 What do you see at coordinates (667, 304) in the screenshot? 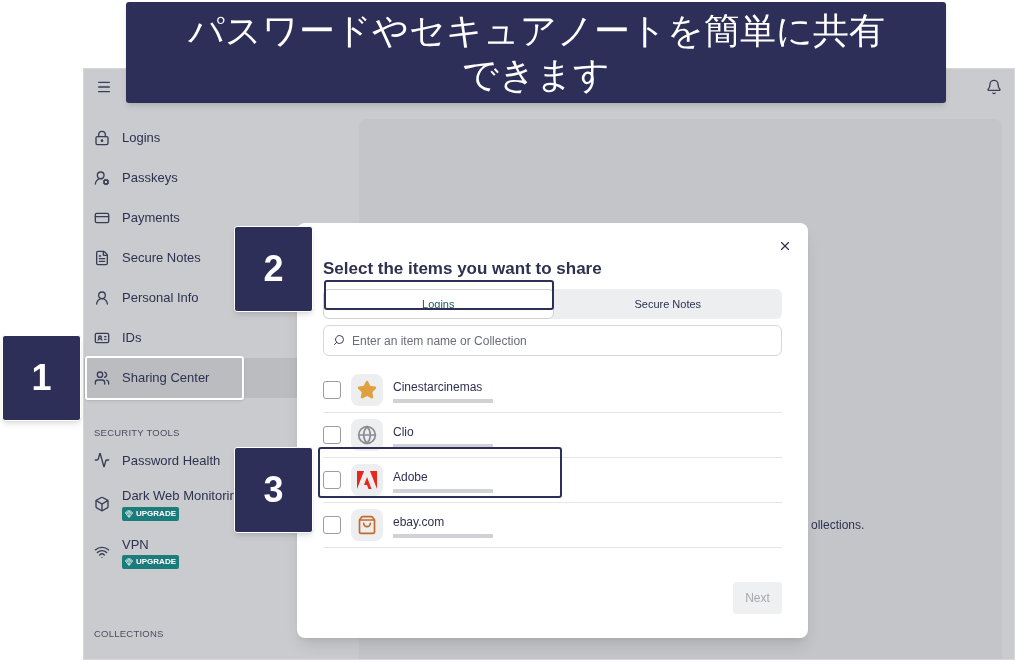
I see `tab: Secure Notes` at bounding box center [667, 304].